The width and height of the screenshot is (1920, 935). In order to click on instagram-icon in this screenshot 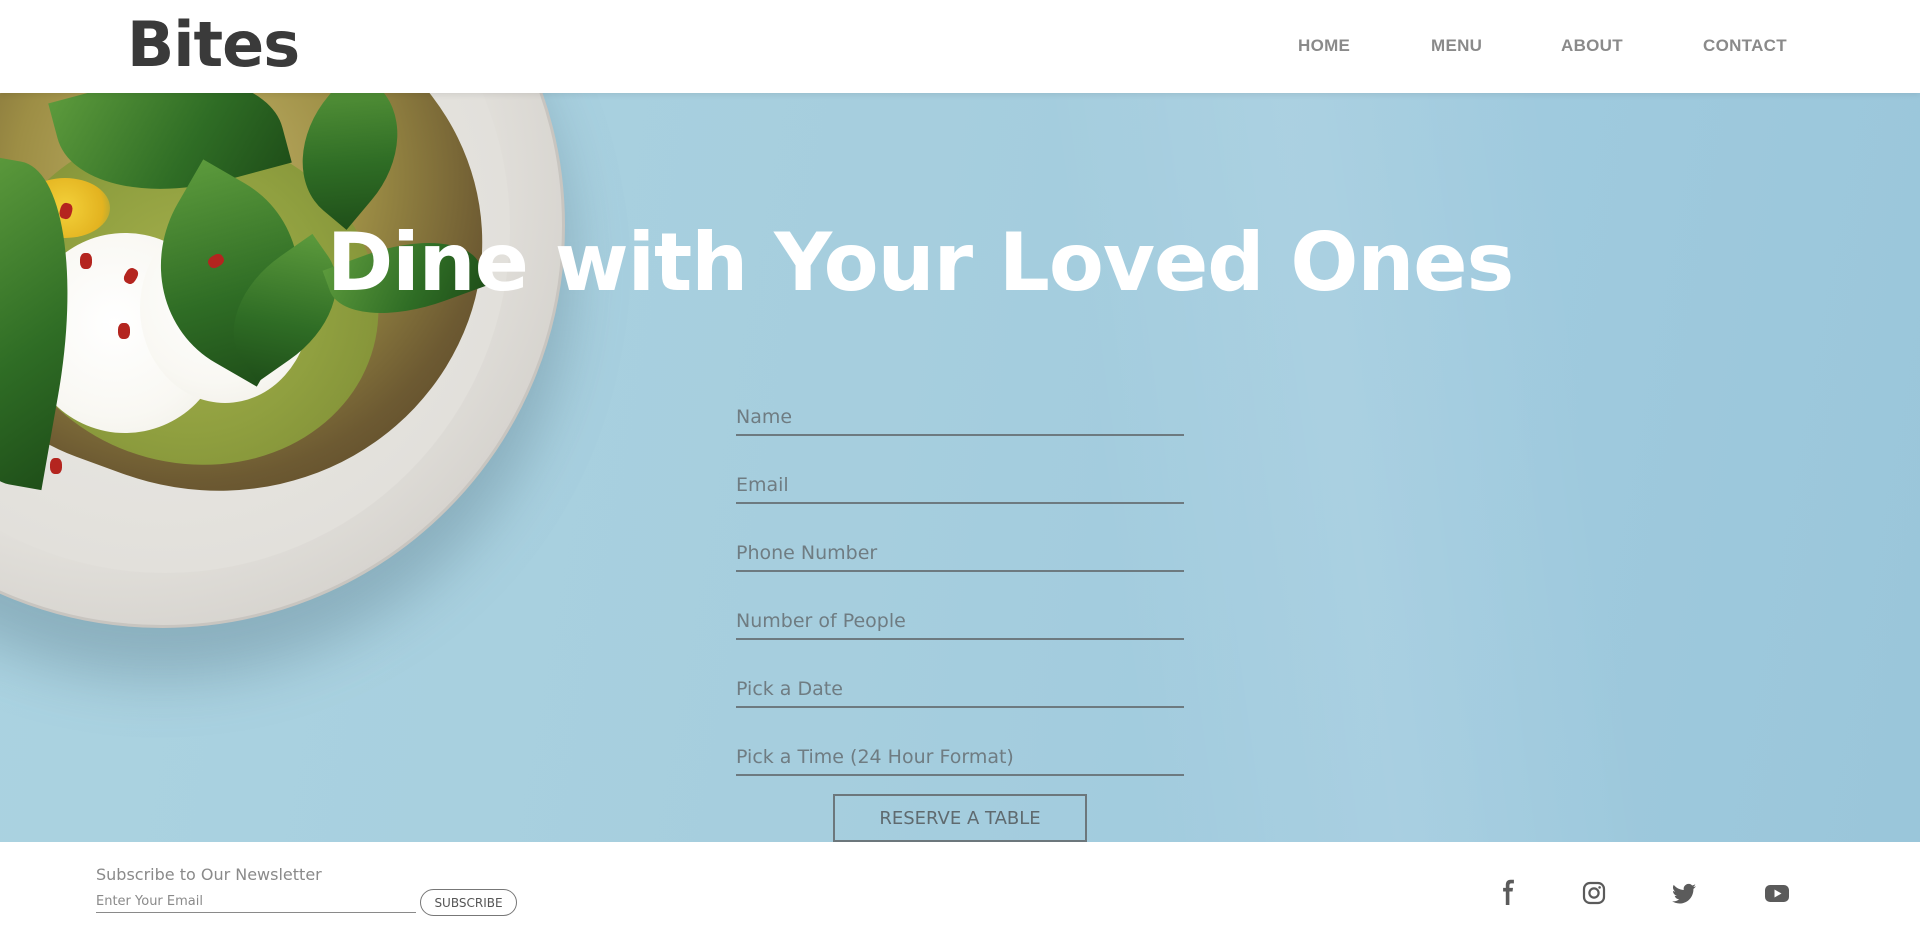, I will do `click(1594, 893)`.